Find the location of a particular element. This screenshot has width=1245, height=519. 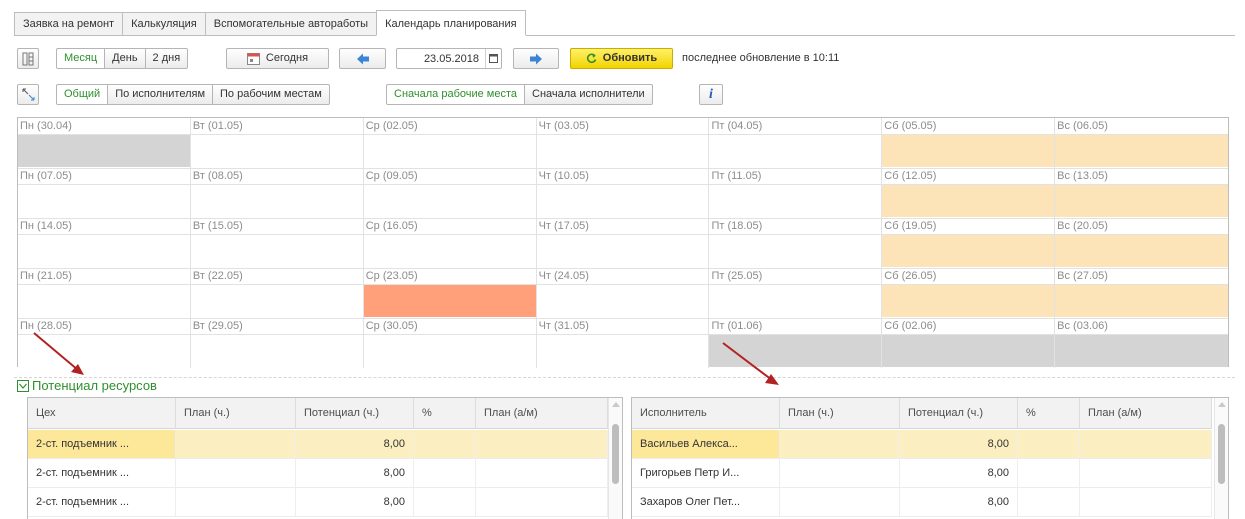

order-workplaces-first-button: Сначала рабочие места is located at coordinates (456, 94).